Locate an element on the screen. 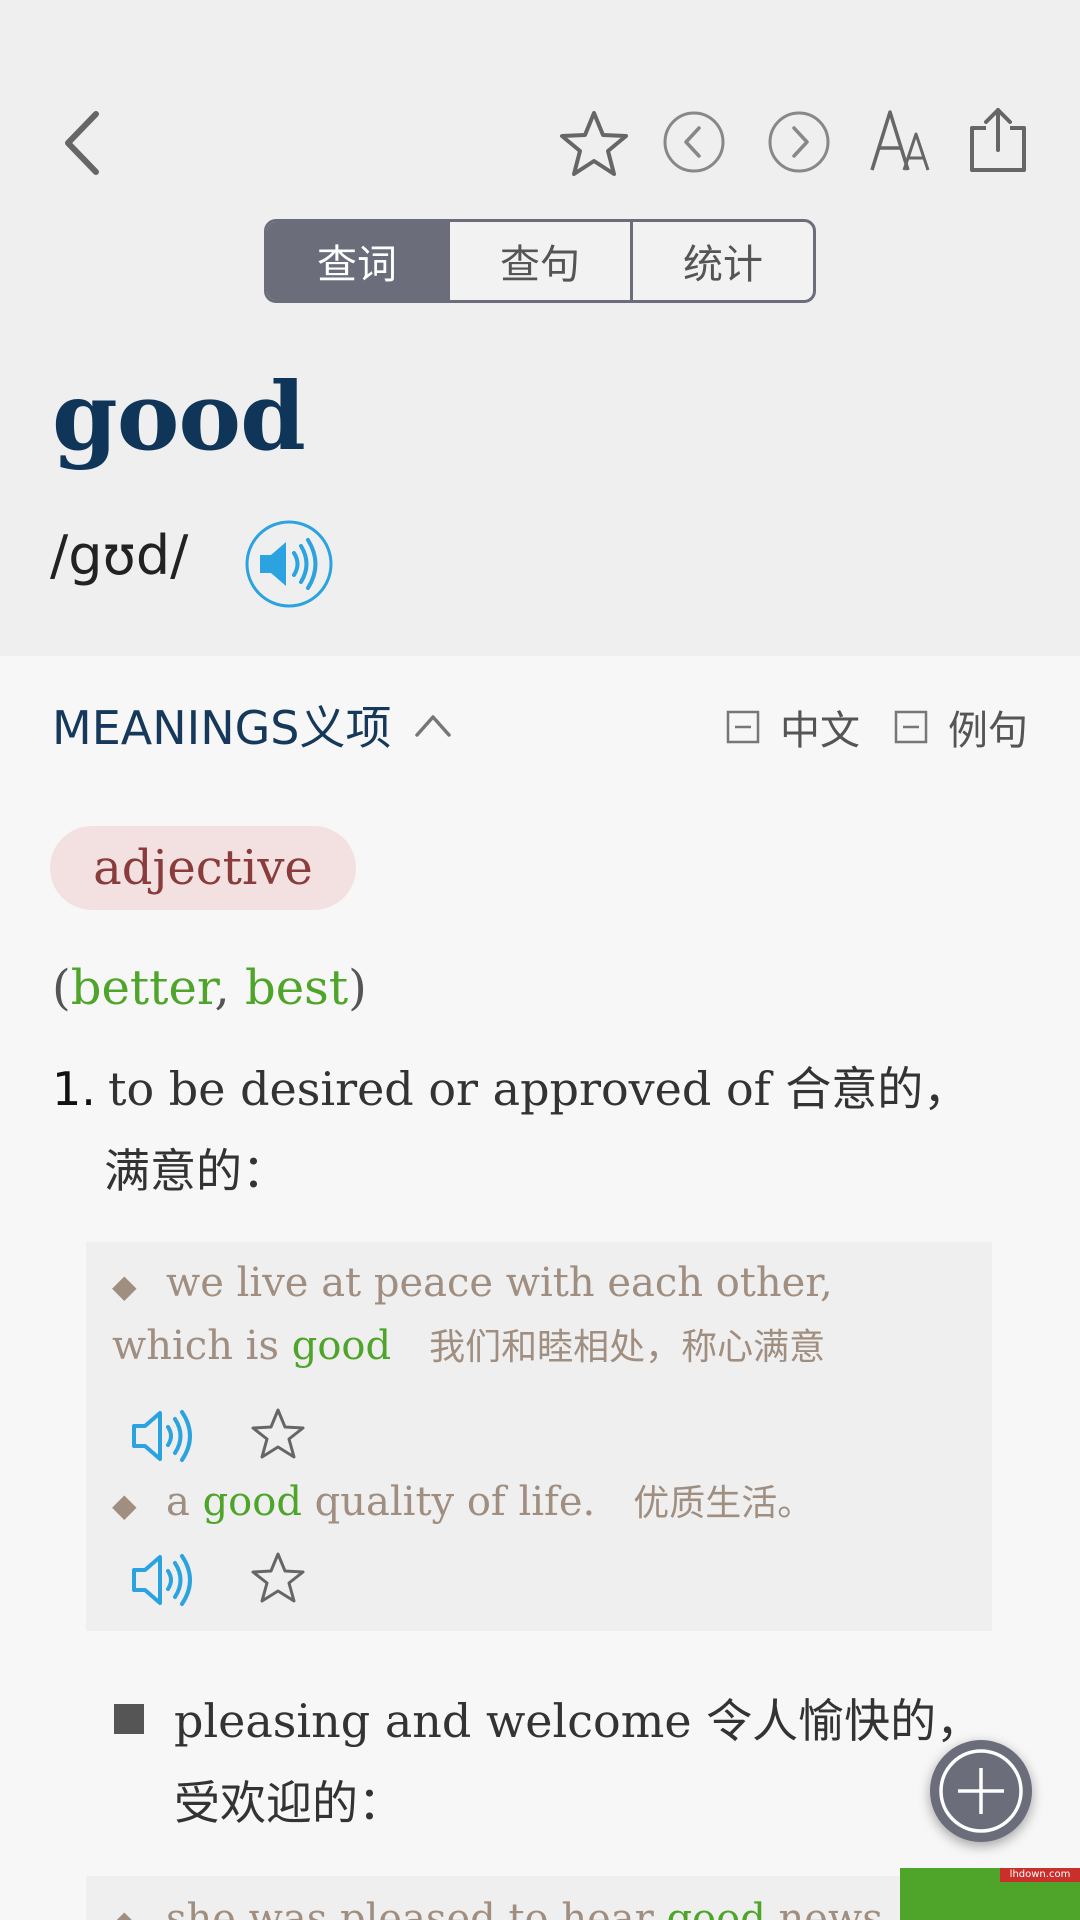 The width and height of the screenshot is (1080, 1920). circle-chevron-left-icon is located at coordinates (694, 142).